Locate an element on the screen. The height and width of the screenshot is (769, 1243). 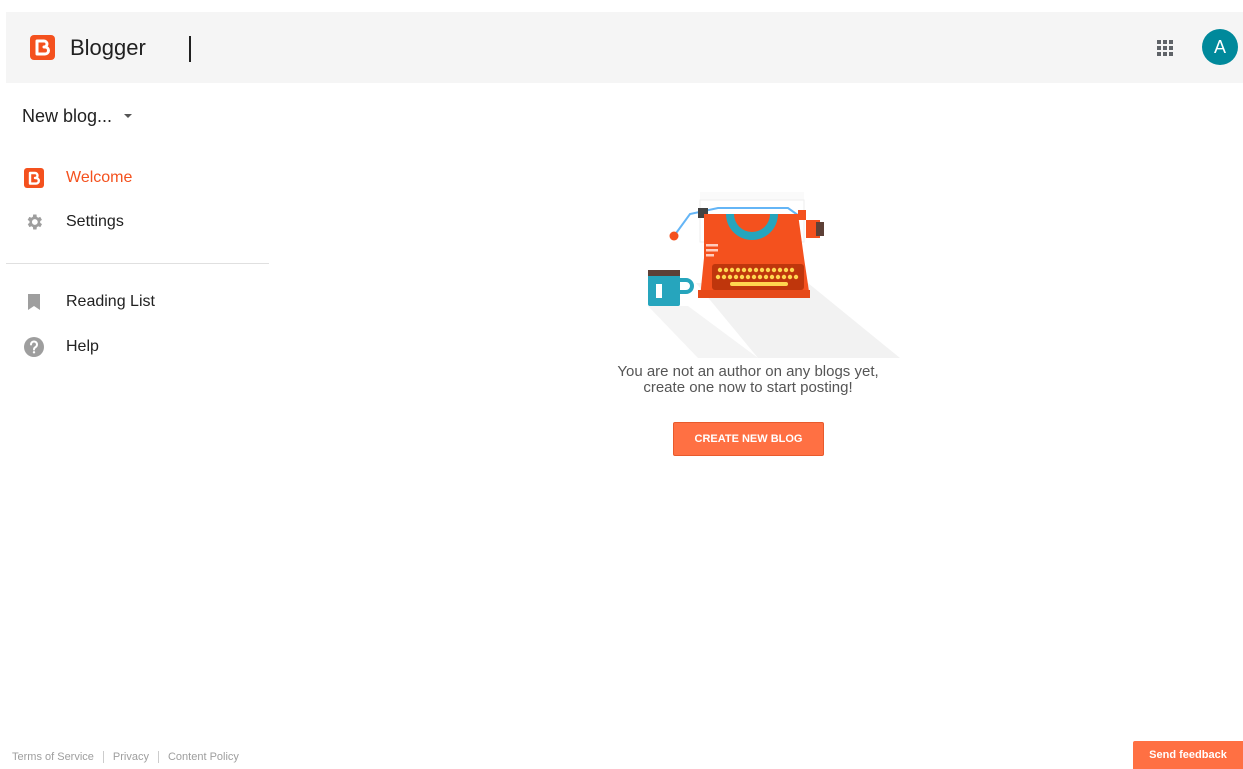
sidebar-item-reading-list: Reading List is located at coordinates (88, 302).